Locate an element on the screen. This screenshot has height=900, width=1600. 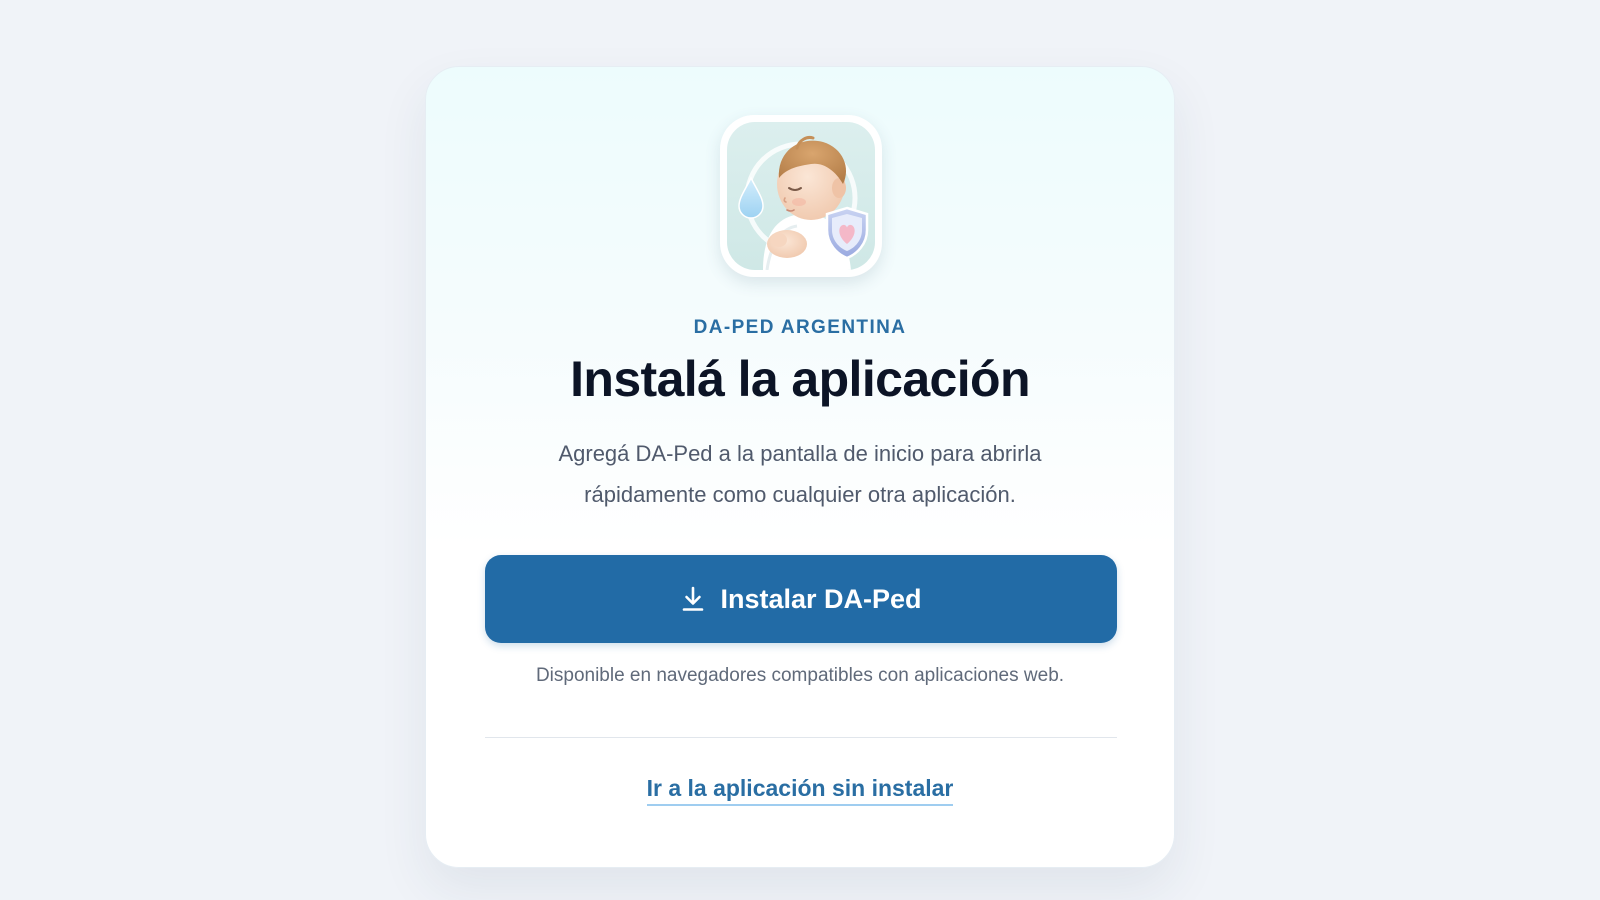
install-button: Instalar DA-Ped is located at coordinates (801, 599).